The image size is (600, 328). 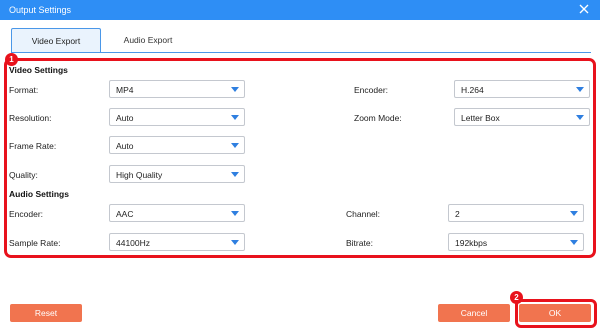 What do you see at coordinates (371, 90) in the screenshot?
I see `video-encoder-label: Encoder:` at bounding box center [371, 90].